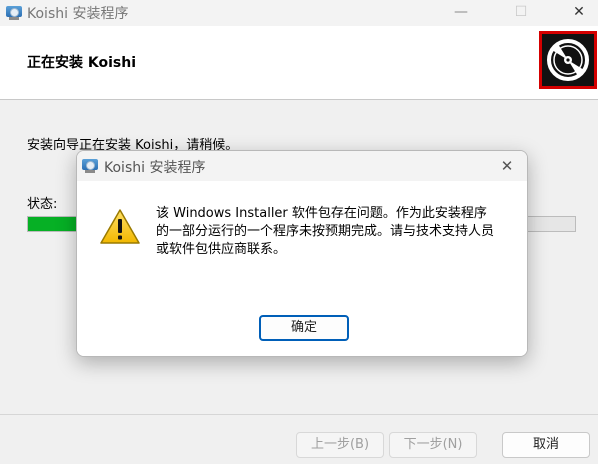  Describe the element at coordinates (433, 445) in the screenshot. I see `next-button: 下一步(N)` at that location.